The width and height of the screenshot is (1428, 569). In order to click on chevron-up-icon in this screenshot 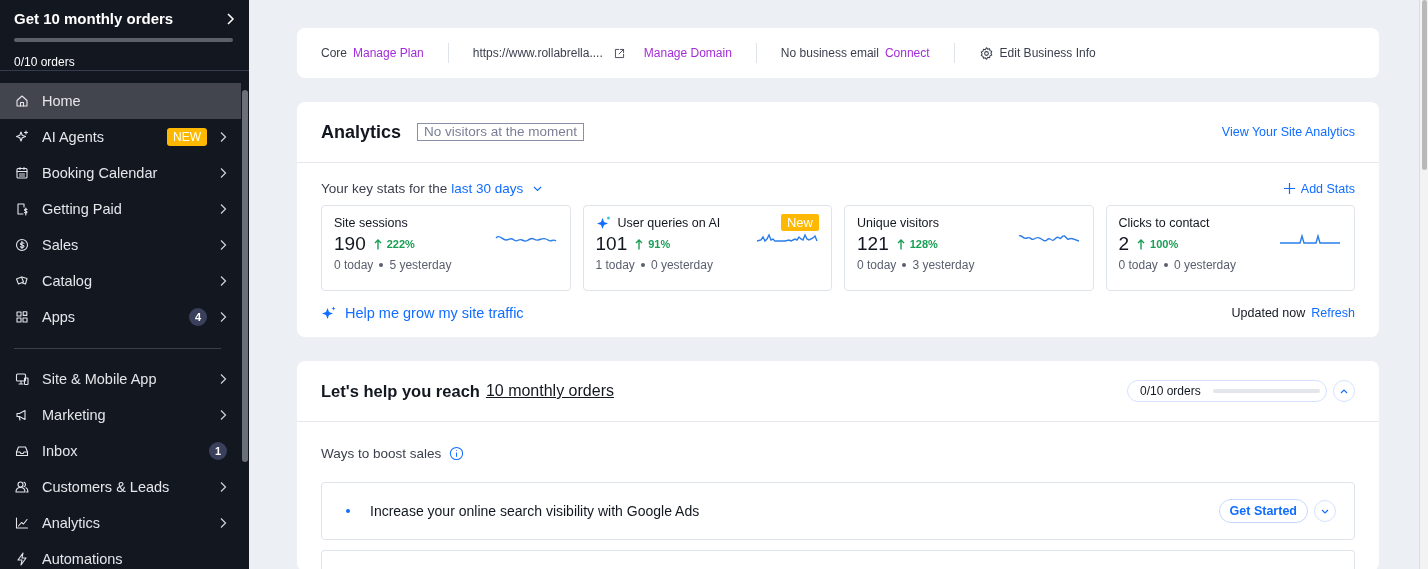, I will do `click(1344, 391)`.